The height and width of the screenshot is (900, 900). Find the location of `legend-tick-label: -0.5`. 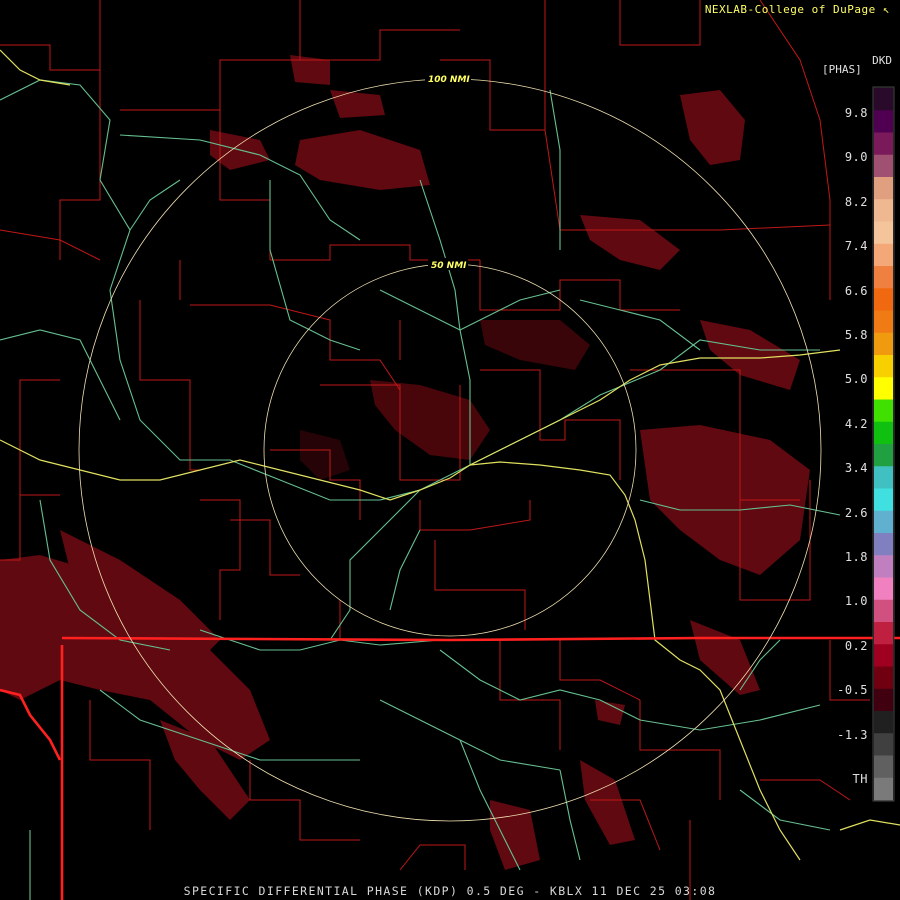

legend-tick-label: -0.5 is located at coordinates (852, 690).